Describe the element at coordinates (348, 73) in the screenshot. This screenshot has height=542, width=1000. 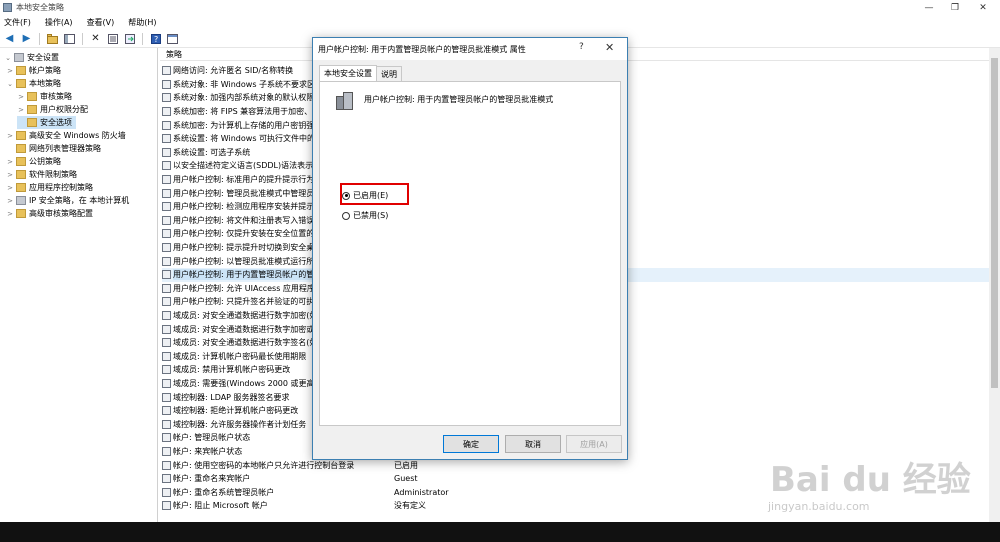
I see `tab-local-security-setting: 本地安全设置` at that location.